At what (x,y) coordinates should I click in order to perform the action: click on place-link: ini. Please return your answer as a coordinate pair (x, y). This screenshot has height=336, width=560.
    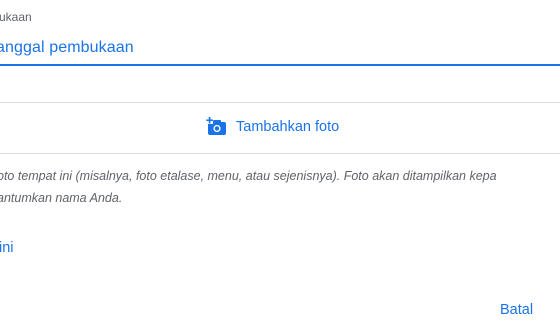
    Looking at the image, I should click on (7, 248).